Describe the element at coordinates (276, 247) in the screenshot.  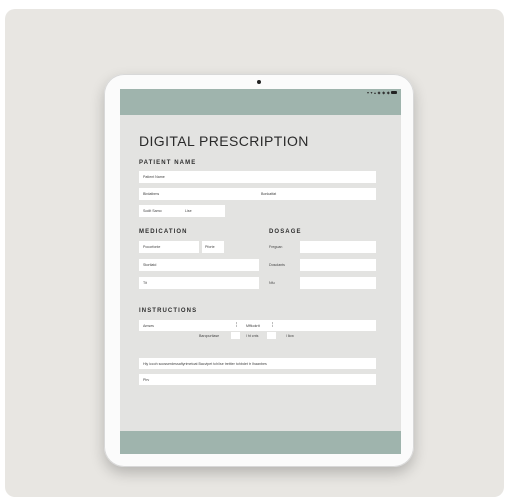
I see `dosage-row-1-label: Freguan` at that location.